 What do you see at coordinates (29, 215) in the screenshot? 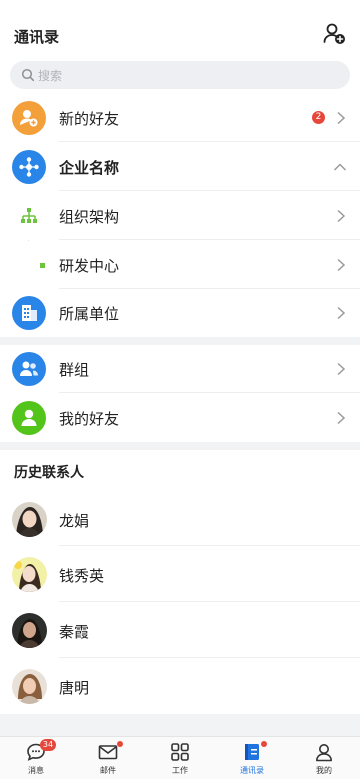
I see `org-tree-icon` at bounding box center [29, 215].